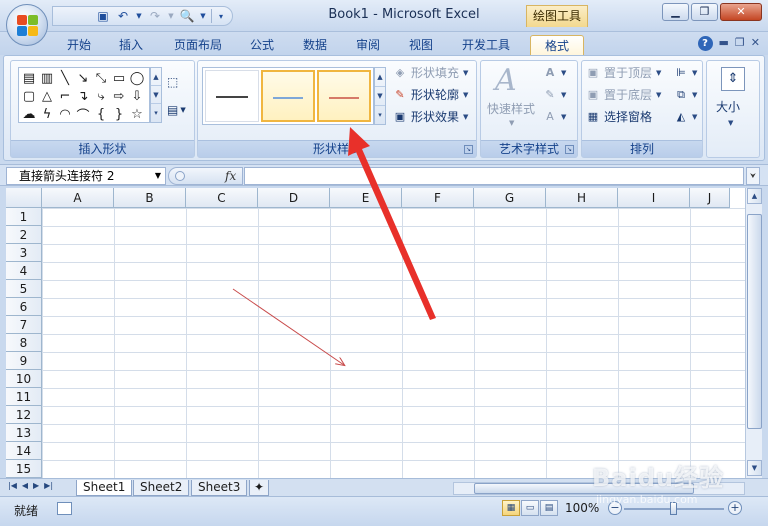  I want to click on insert-sheet-icon: ✦, so click(259, 488).